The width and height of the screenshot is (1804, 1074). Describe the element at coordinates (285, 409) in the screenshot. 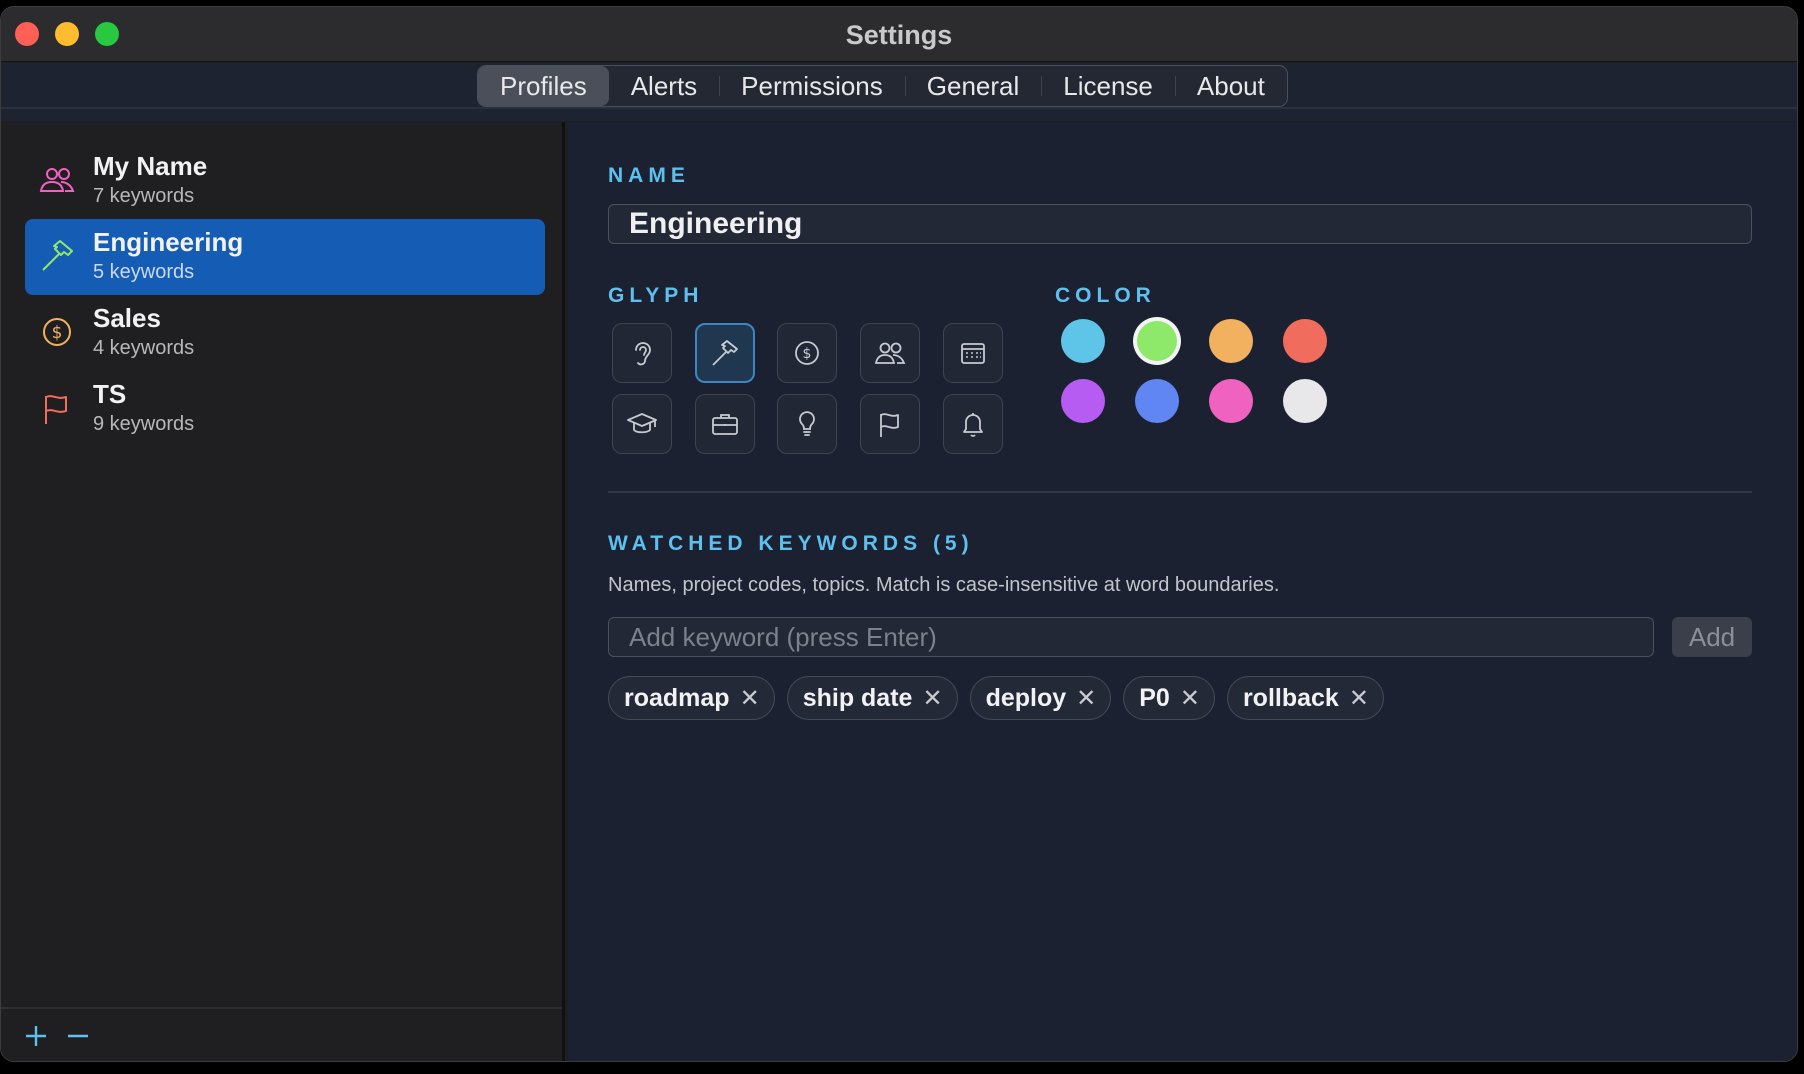

I see `profile-item-ts: TS 9 keywords` at that location.